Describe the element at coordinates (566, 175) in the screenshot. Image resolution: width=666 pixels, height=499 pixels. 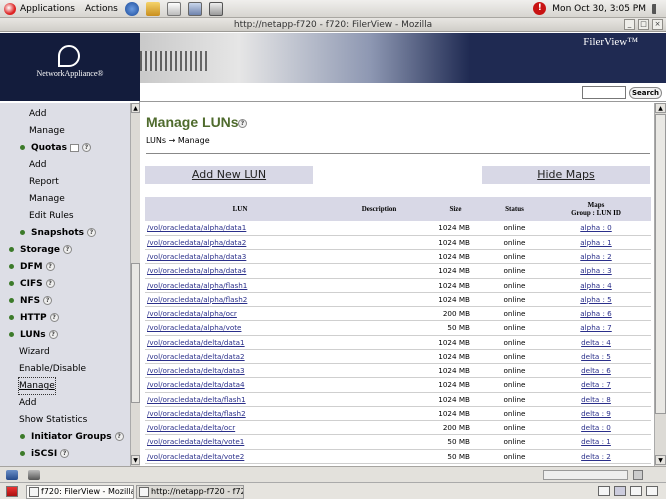
I see `hide-maps-button: Hide Maps` at that location.